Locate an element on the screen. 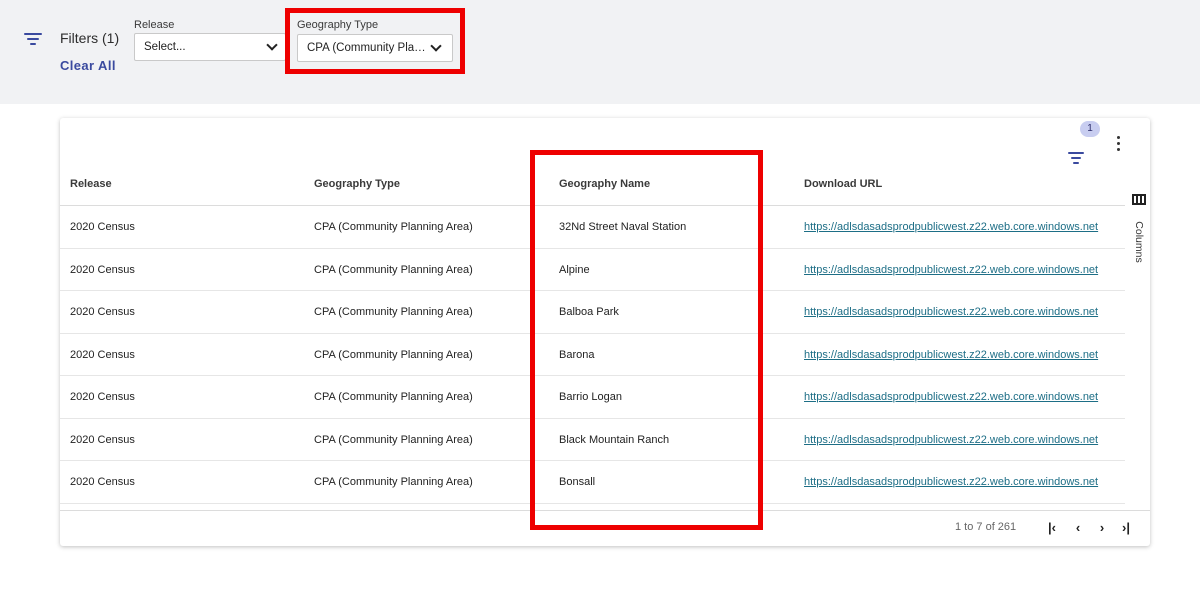  header-geography-name: Geography Name is located at coordinates (604, 184).